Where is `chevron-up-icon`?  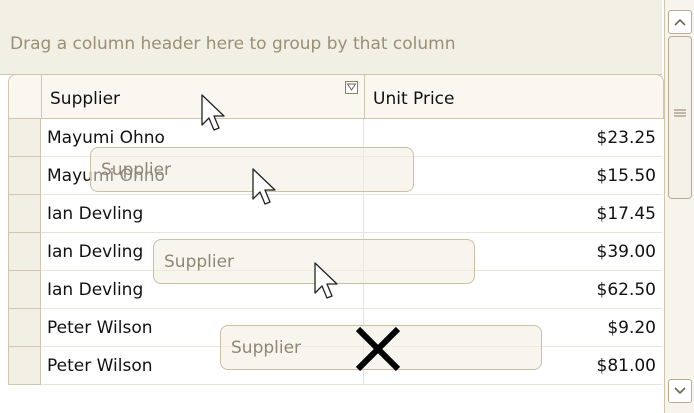
chevron-up-icon is located at coordinates (680, 22).